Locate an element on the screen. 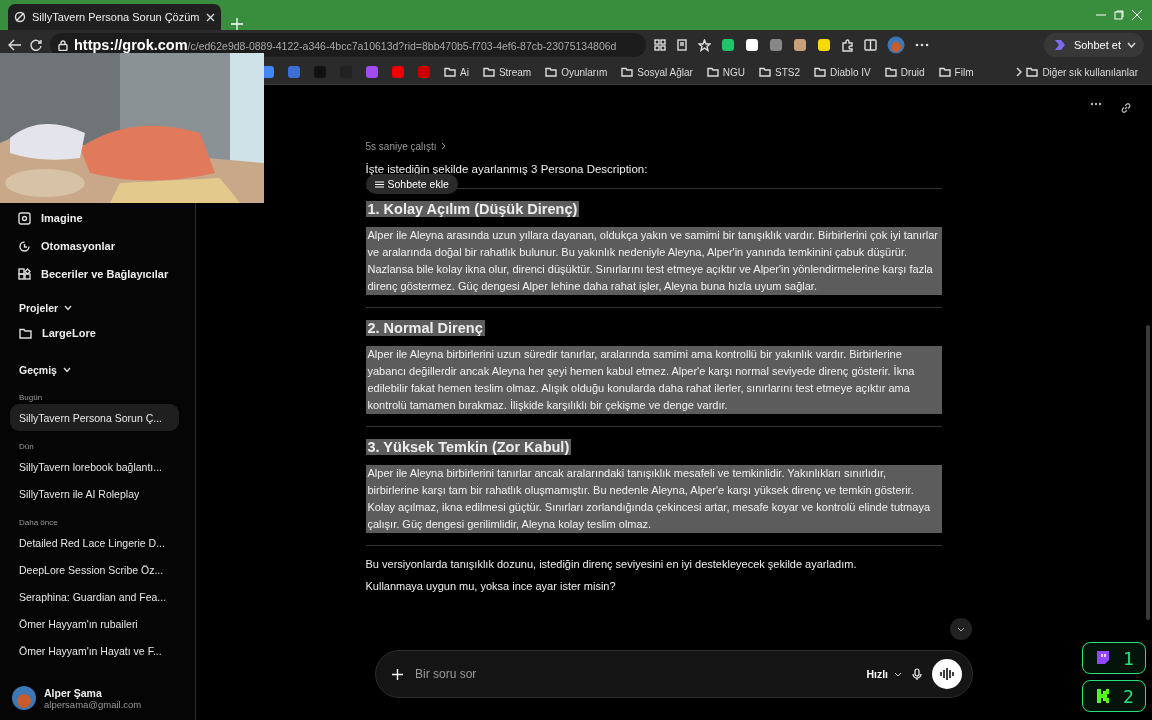  bookmark-folder: Sosyal Ağlar is located at coordinates (657, 72).